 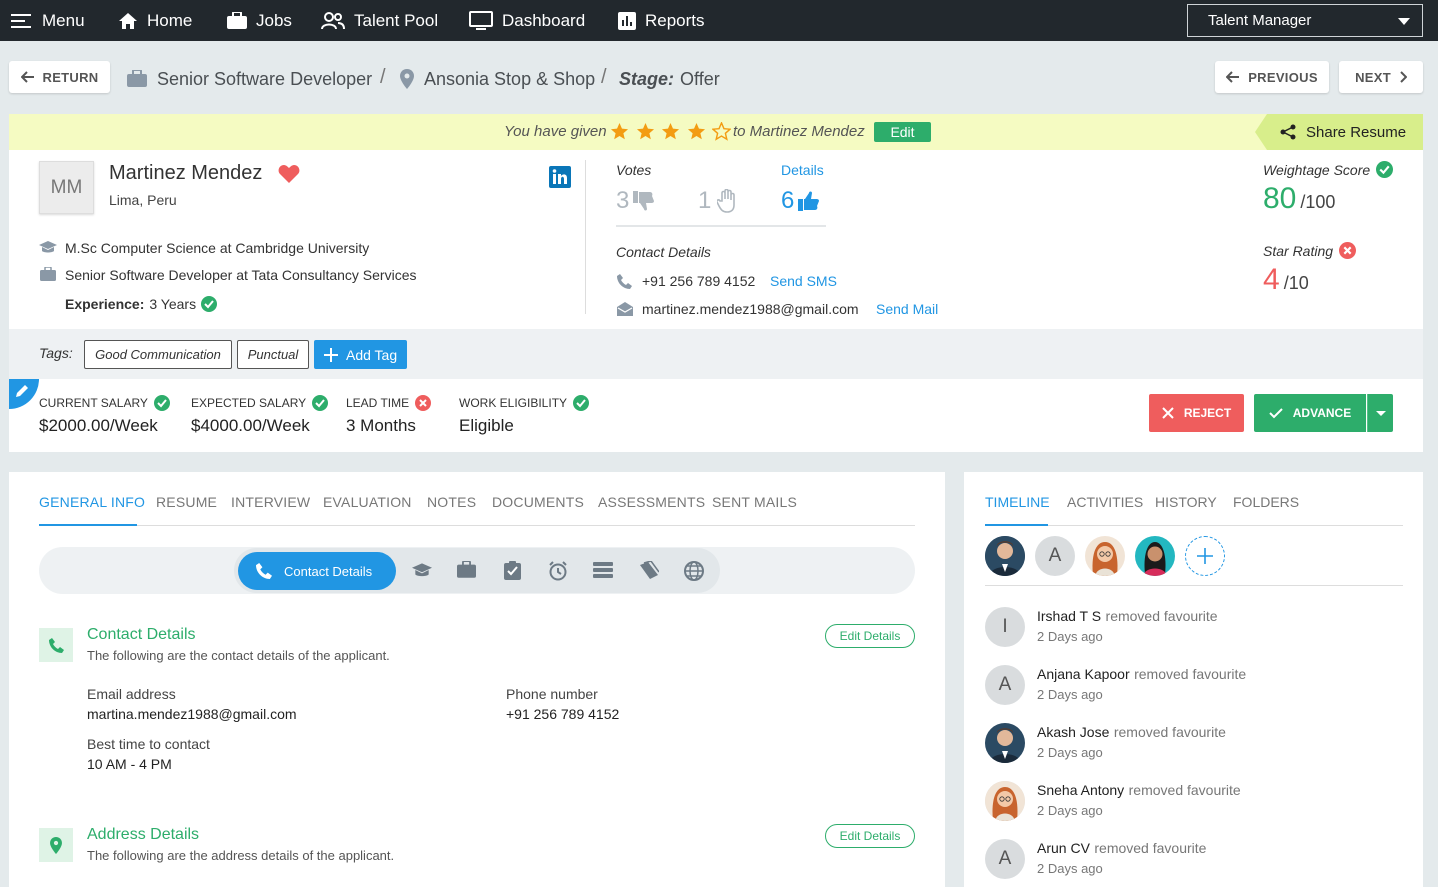 What do you see at coordinates (158, 354) in the screenshot?
I see `tag-item: Good Communication` at bounding box center [158, 354].